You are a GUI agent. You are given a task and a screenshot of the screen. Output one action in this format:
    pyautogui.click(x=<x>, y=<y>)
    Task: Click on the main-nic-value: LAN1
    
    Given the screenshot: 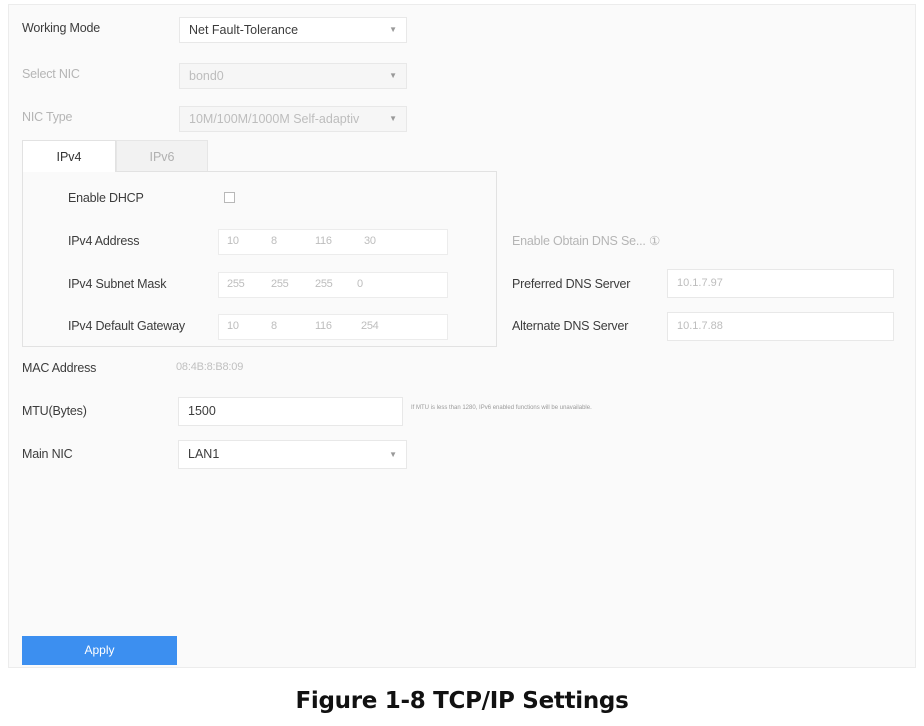 What is the action you would take?
    pyautogui.click(x=204, y=454)
    